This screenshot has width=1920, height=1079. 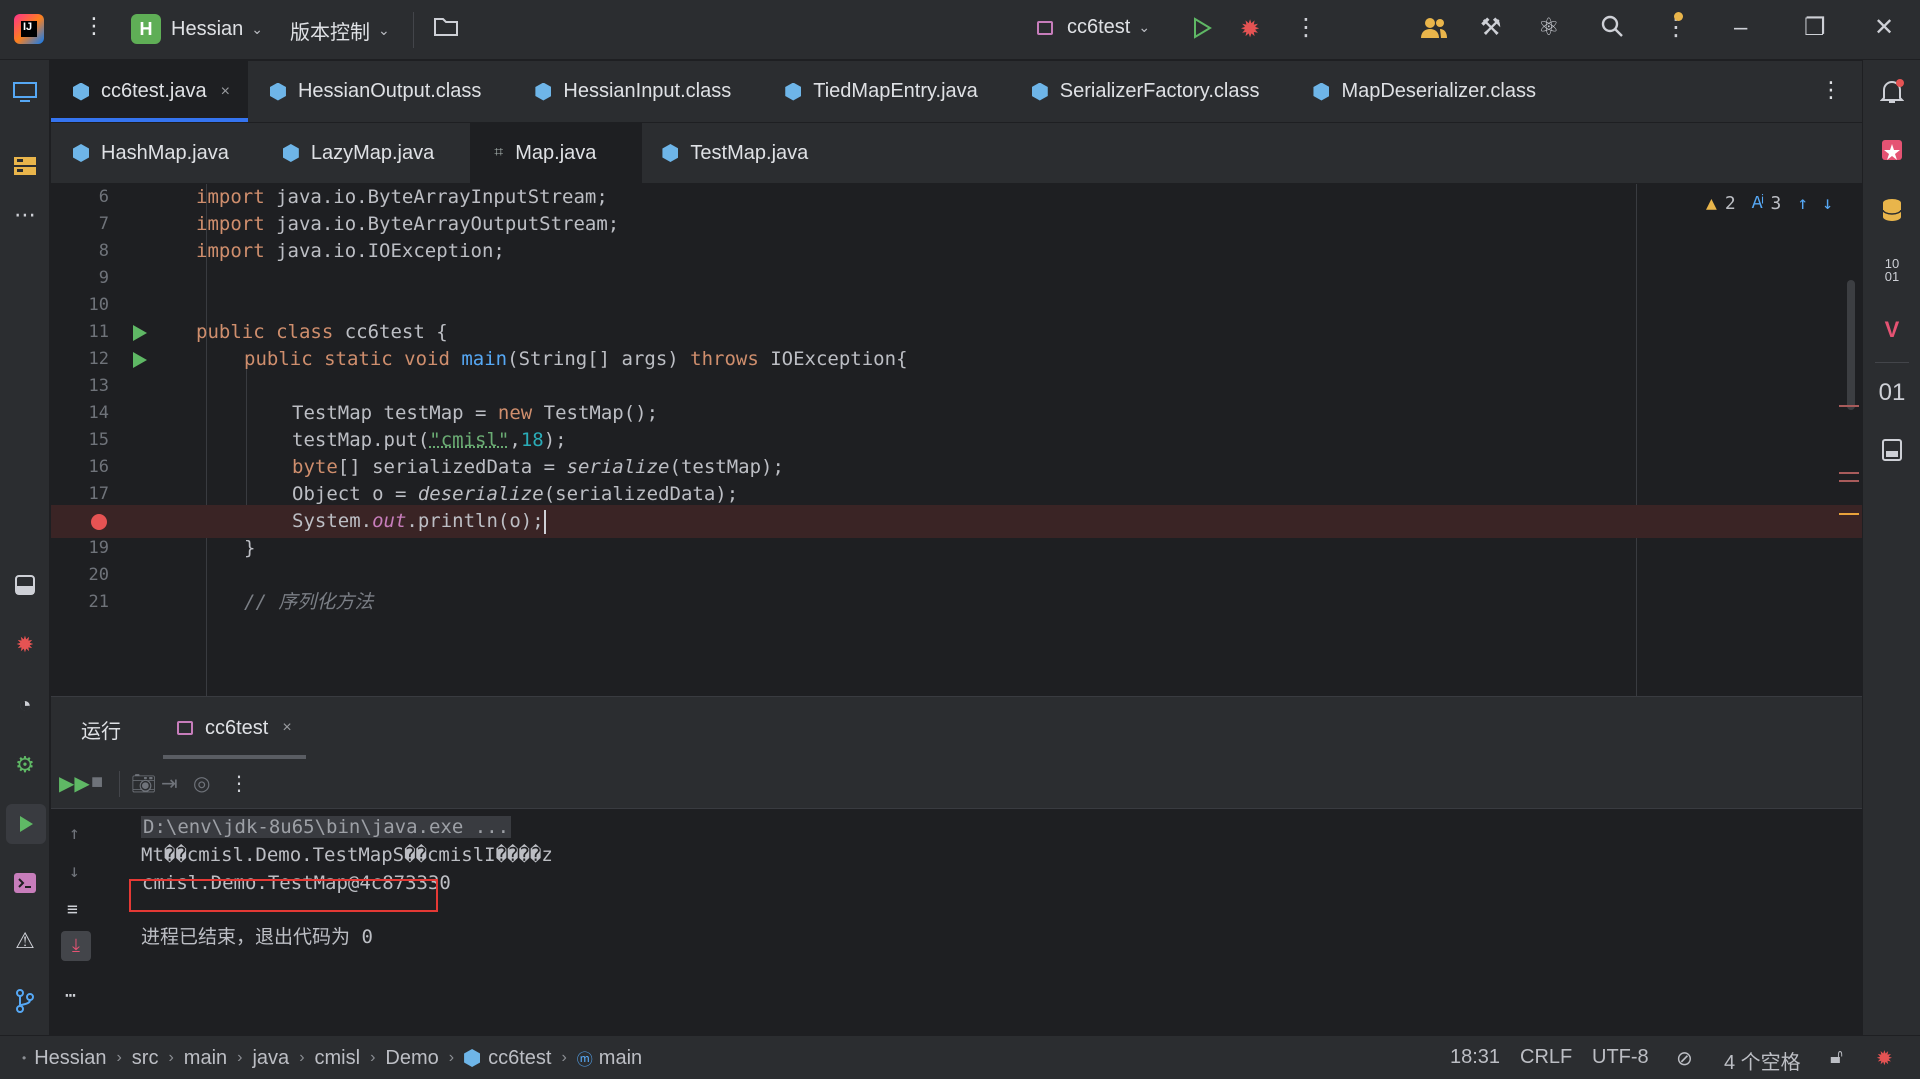 What do you see at coordinates (890, 91) in the screenshot?
I see `tab-tiedmapentry-java: TiedMapEntry.java` at bounding box center [890, 91].